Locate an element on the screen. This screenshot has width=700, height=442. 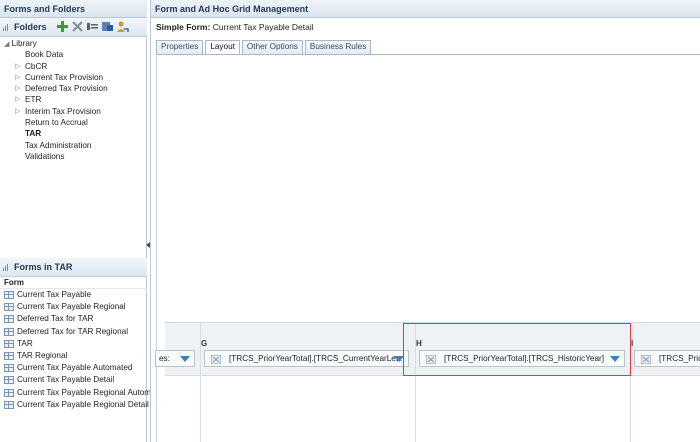
rename-icon is located at coordinates (92, 26).